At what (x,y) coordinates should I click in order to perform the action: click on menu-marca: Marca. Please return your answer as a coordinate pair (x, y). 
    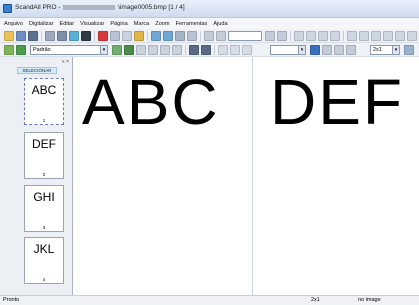
    Looking at the image, I should click on (142, 24).